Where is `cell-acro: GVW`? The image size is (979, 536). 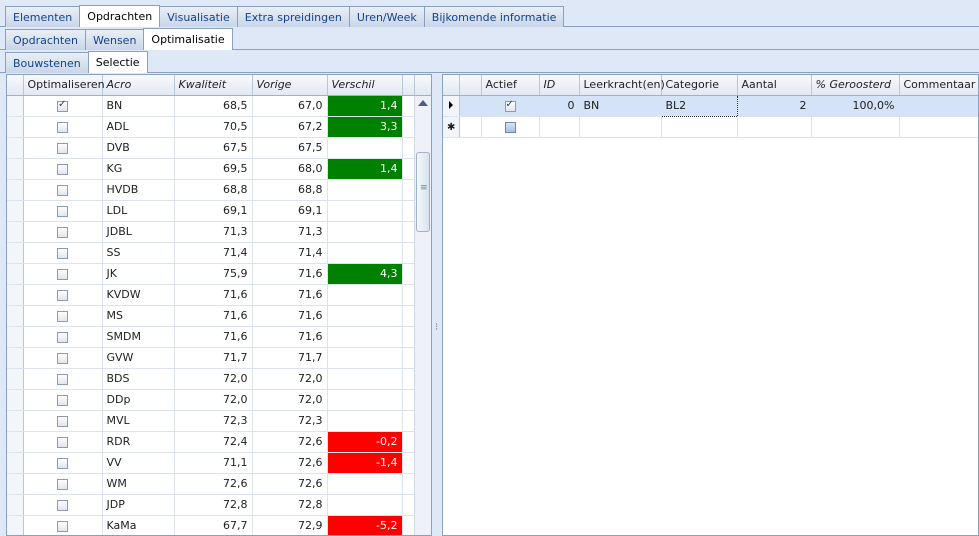
cell-acro: GVW is located at coordinates (138, 358).